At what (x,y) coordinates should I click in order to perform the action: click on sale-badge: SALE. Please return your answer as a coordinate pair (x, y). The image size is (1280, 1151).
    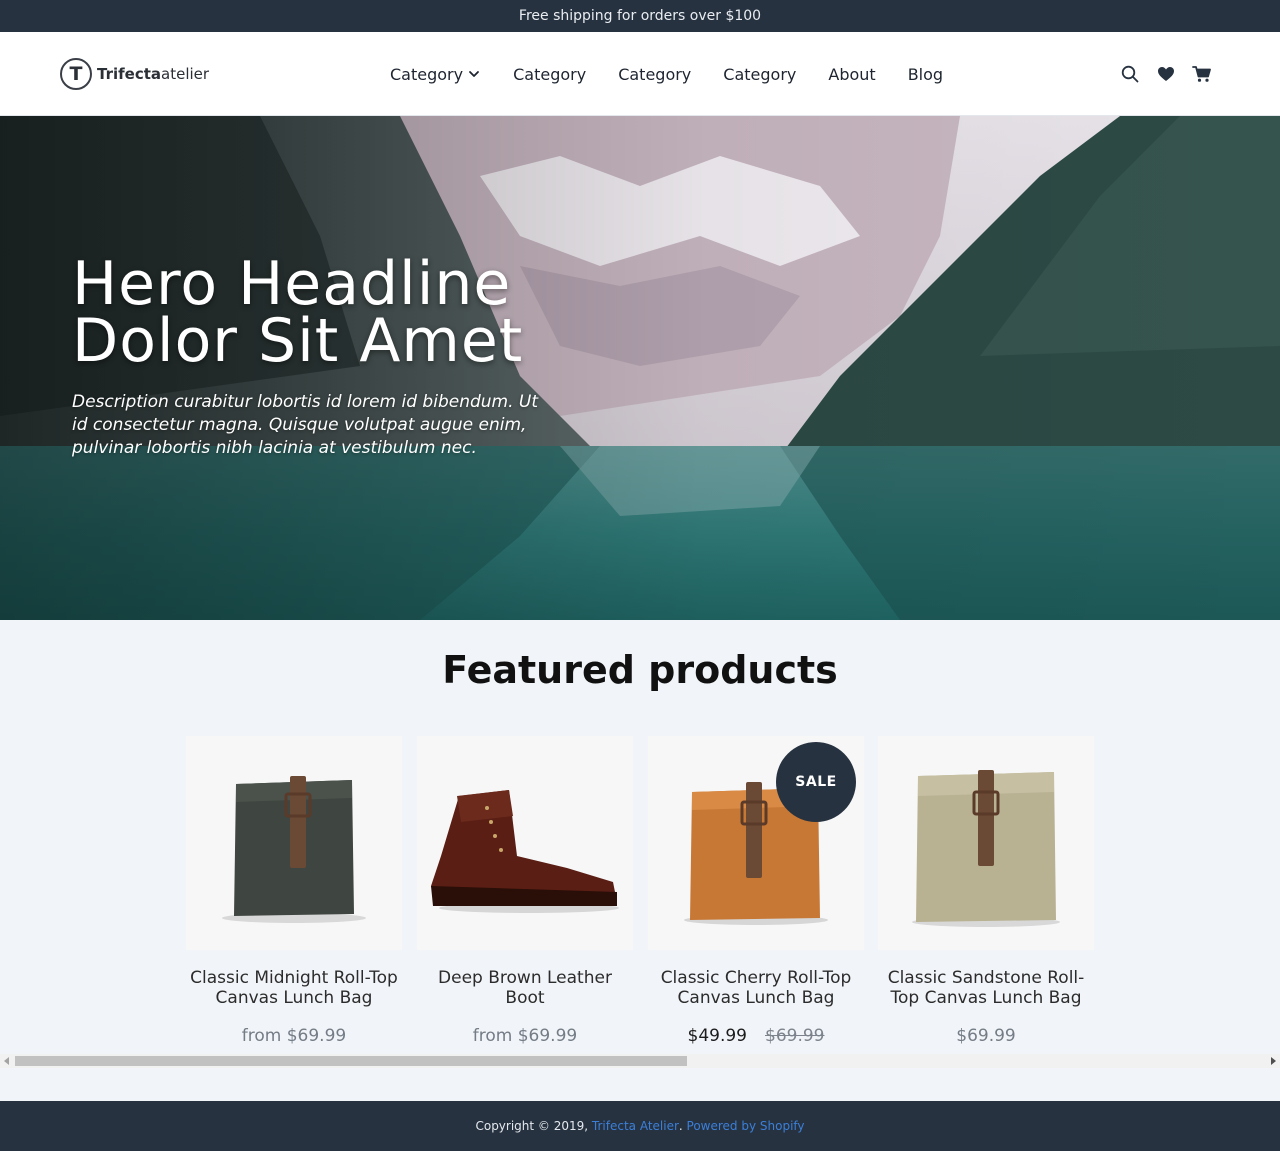
    Looking at the image, I should click on (816, 782).